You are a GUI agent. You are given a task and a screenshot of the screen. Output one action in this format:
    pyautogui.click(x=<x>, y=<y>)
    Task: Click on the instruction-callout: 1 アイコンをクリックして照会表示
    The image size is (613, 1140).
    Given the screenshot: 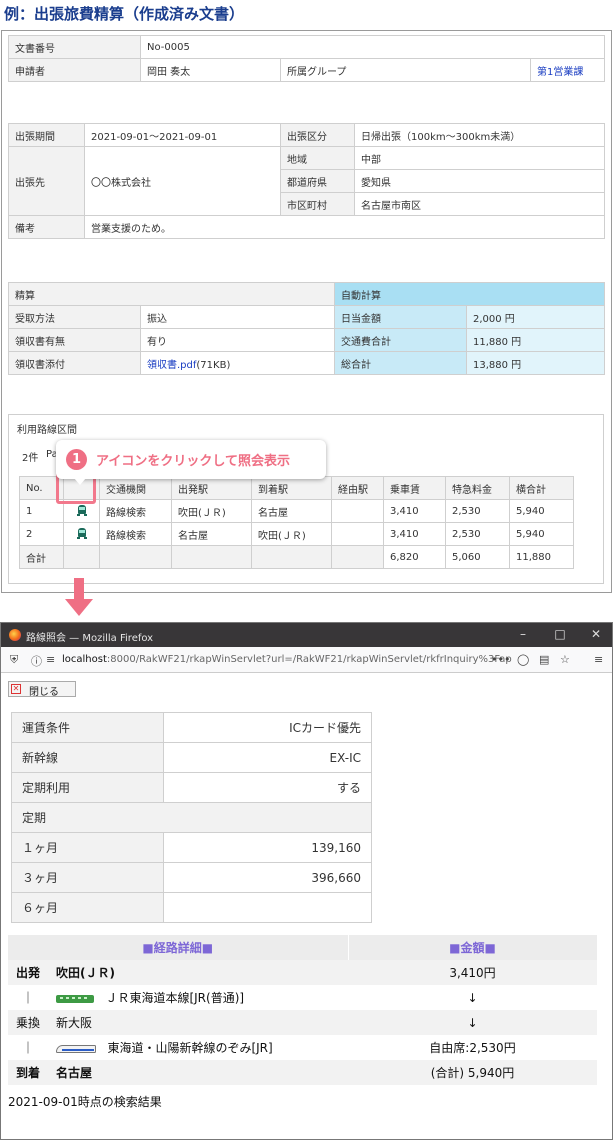 What is the action you would take?
    pyautogui.click(x=191, y=462)
    